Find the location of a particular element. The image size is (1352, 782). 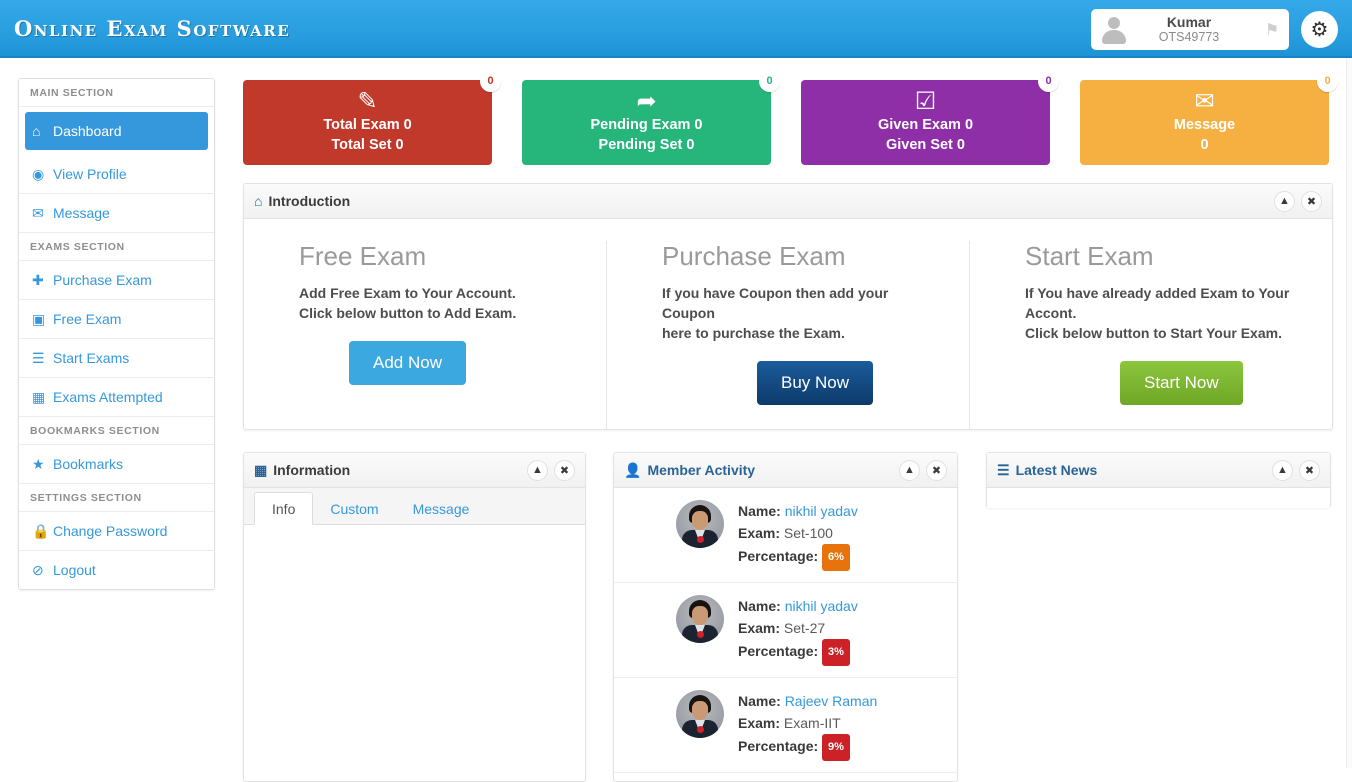

panel-title-text: Introduction is located at coordinates (309, 201).